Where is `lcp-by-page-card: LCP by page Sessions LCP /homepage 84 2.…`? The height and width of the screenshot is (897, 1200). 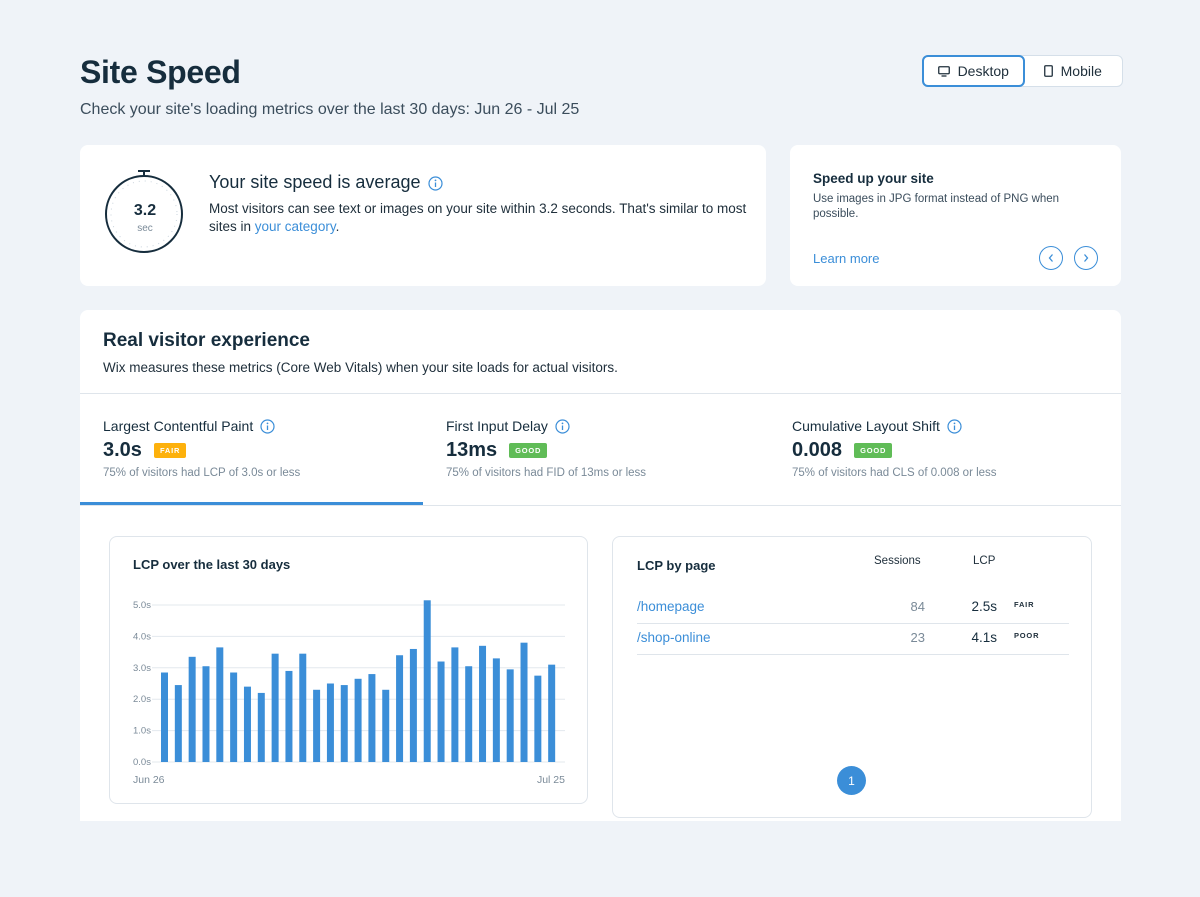
lcp-by-page-card: LCP by page Sessions LCP /homepage 84 2.… is located at coordinates (852, 677).